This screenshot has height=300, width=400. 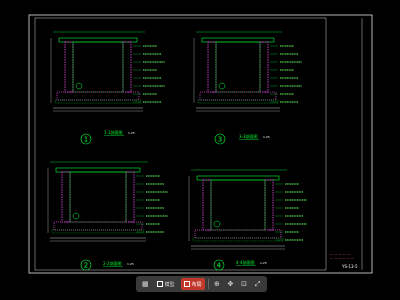 What do you see at coordinates (217, 284) in the screenshot?
I see `zoom-icon: ⊕` at bounding box center [217, 284].